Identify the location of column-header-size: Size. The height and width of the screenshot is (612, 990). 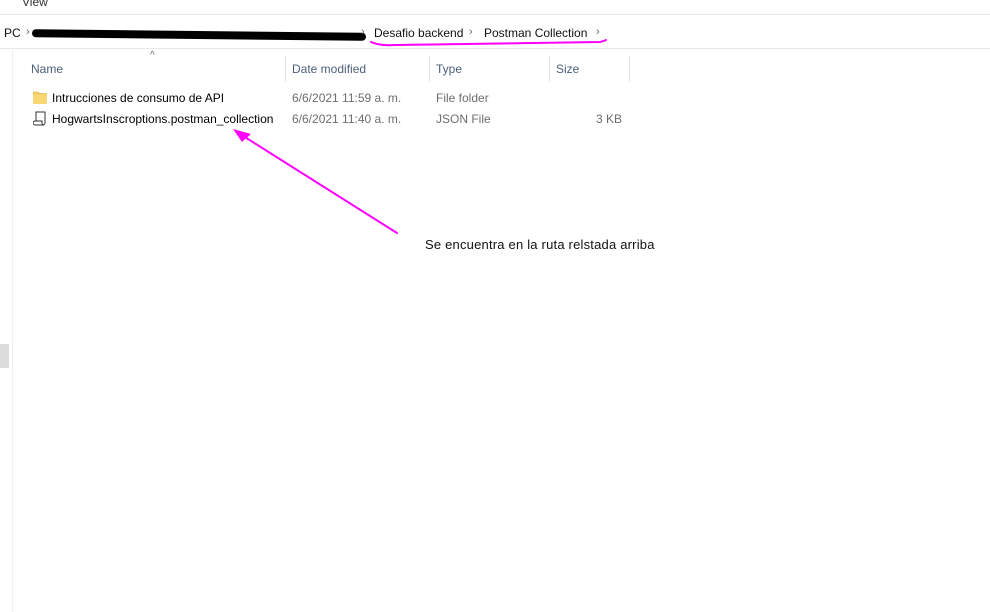
(590, 69).